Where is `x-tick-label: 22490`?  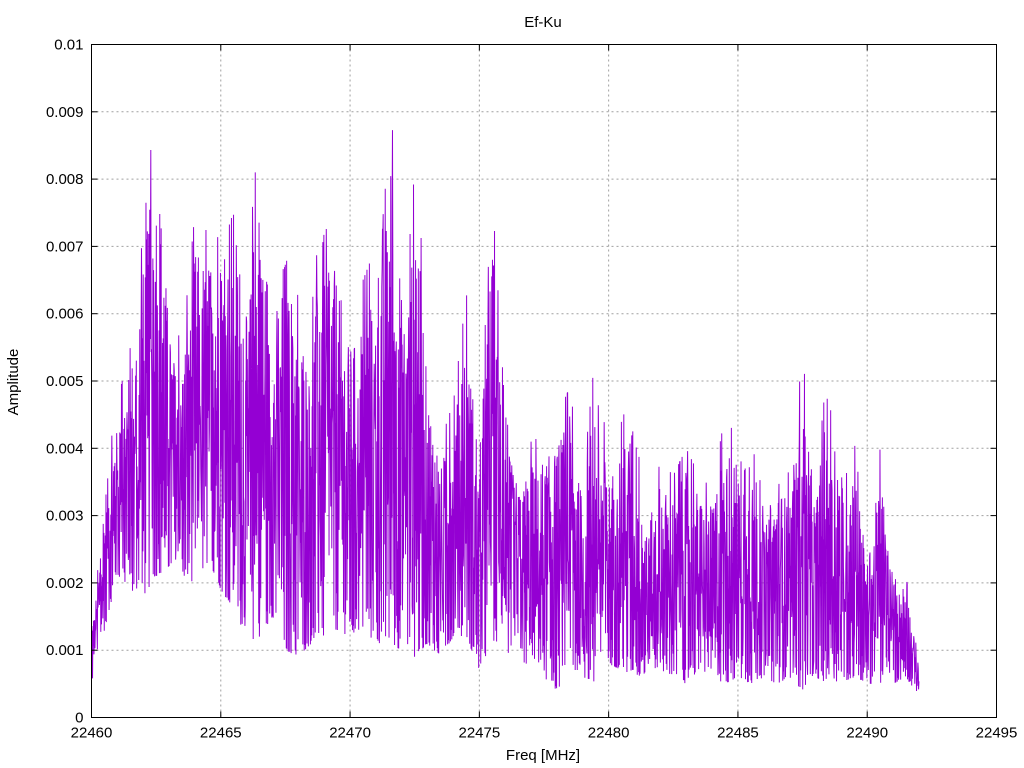
x-tick-label: 22490 is located at coordinates (867, 733).